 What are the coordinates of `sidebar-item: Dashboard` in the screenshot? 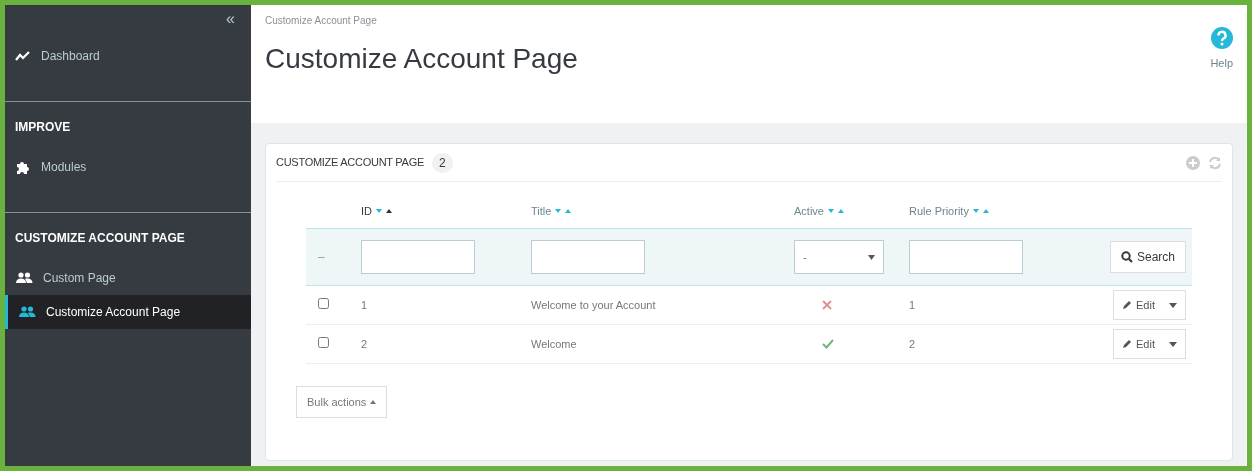 It's located at (128, 56).